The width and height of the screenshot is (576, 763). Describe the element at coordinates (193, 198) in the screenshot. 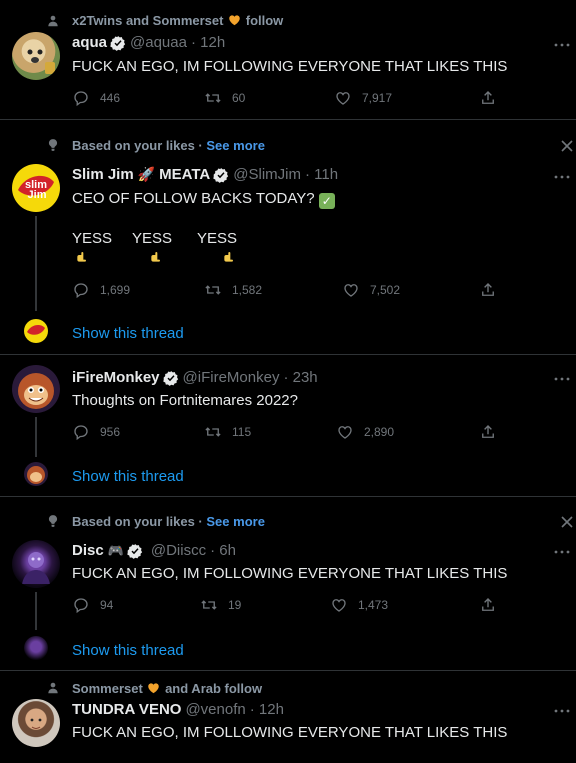

I see `tweet-text-content: CEO OF FOLLOW BACKS TODAY?` at that location.